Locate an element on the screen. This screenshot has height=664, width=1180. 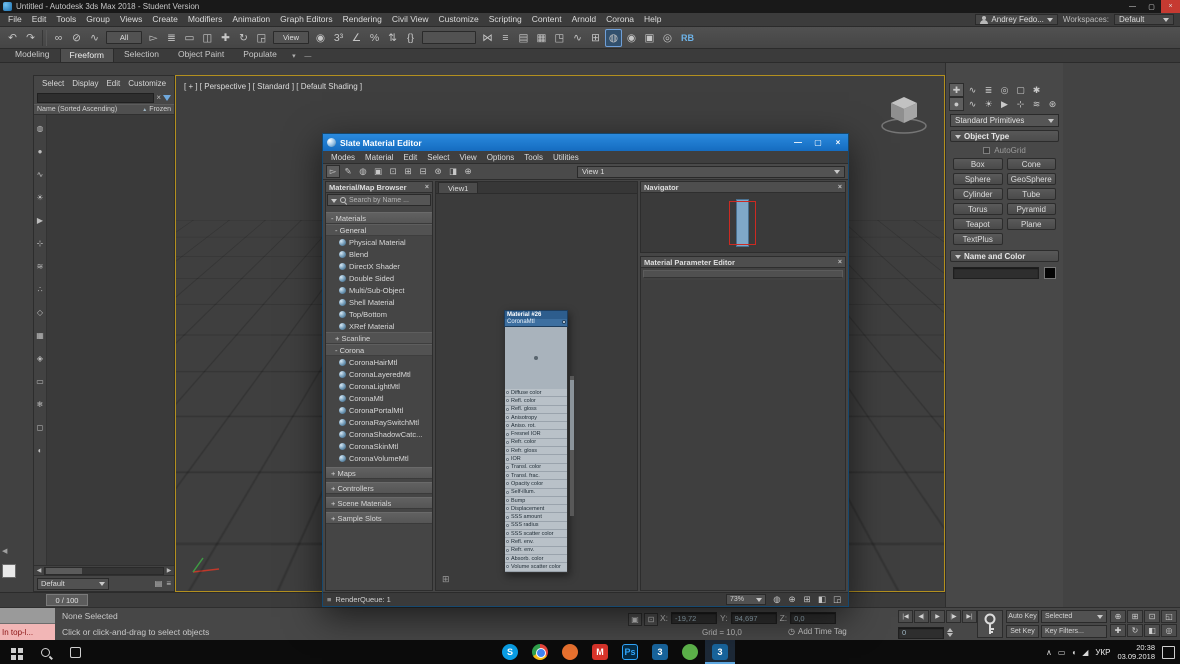
browser-row: Physical Material is located at coordinates (379, 242).